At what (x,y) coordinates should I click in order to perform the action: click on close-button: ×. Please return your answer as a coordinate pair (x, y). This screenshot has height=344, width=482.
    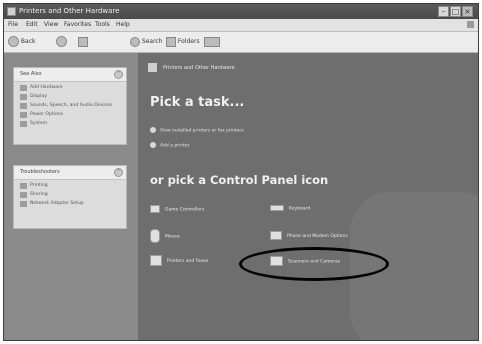
    Looking at the image, I should click on (467, 11).